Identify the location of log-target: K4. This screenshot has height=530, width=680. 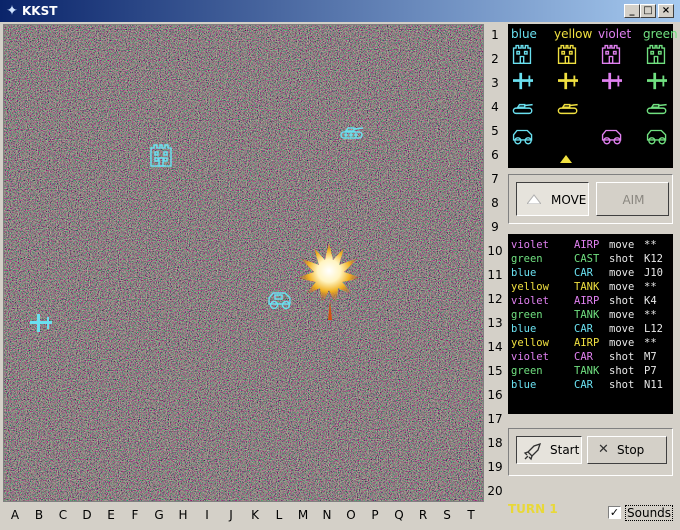
(650, 301).